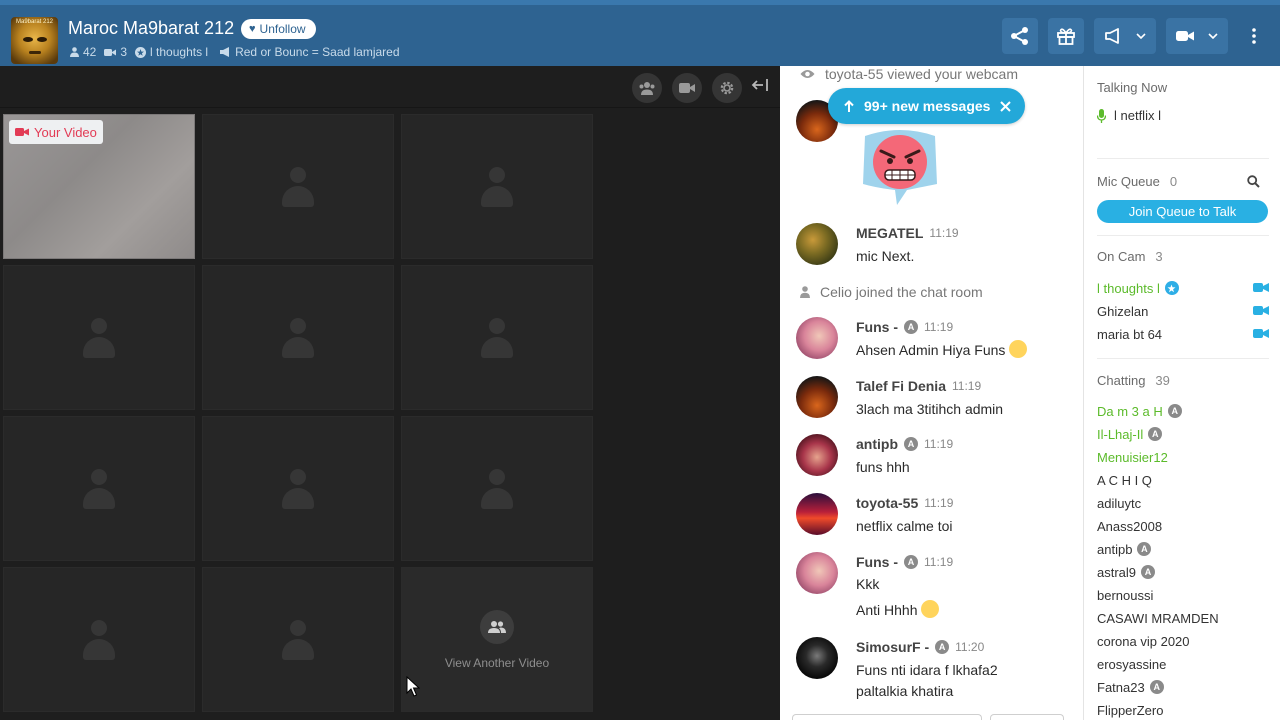 The image size is (1280, 720). Describe the element at coordinates (1254, 36) in the screenshot. I see `more-menu-button` at that location.